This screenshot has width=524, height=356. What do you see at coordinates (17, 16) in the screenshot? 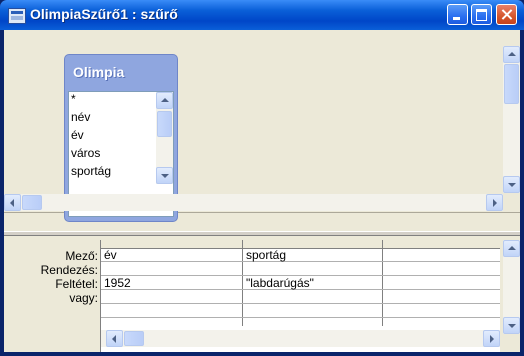
I see `app-icon` at bounding box center [17, 16].